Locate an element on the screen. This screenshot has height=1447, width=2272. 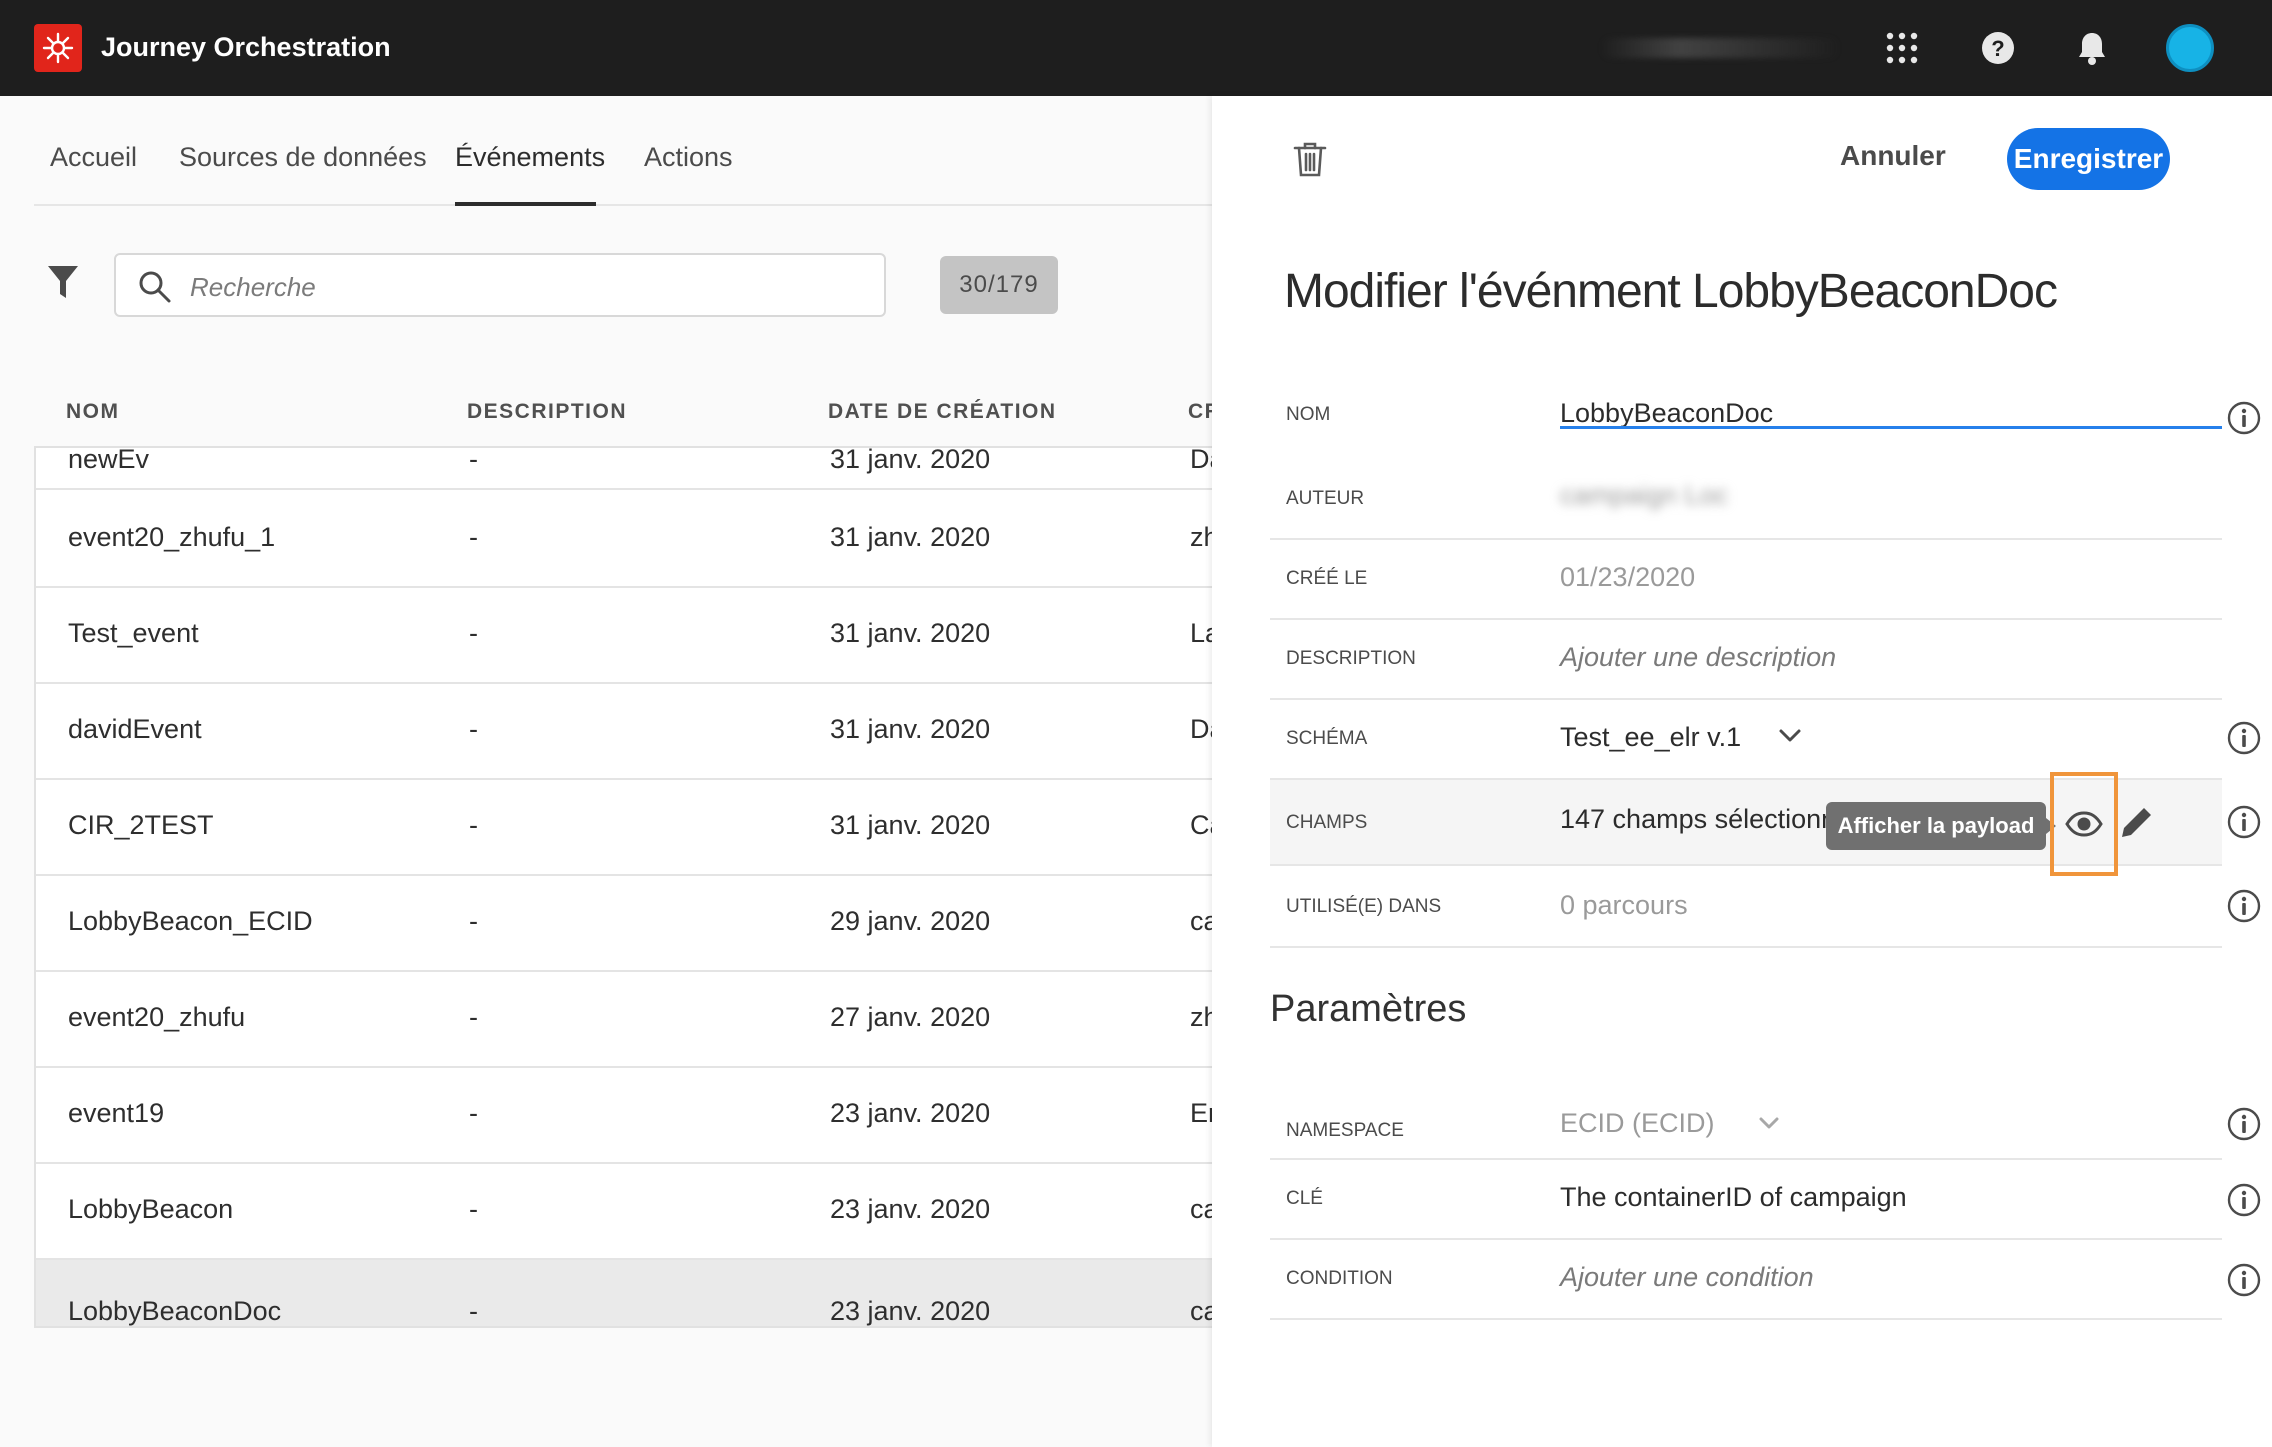
top-bar: Journey Orchestration ? is located at coordinates (1136, 48).